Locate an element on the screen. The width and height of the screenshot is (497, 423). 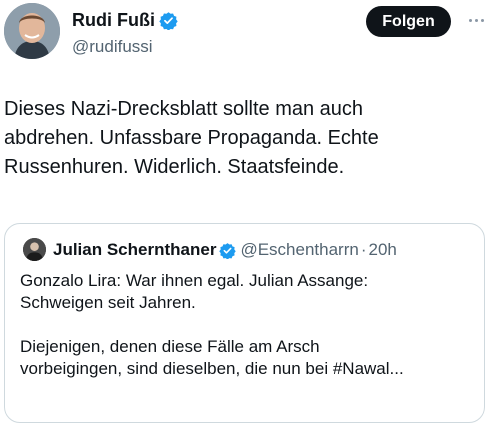
quoted-timestamp: 20h is located at coordinates (382, 250).